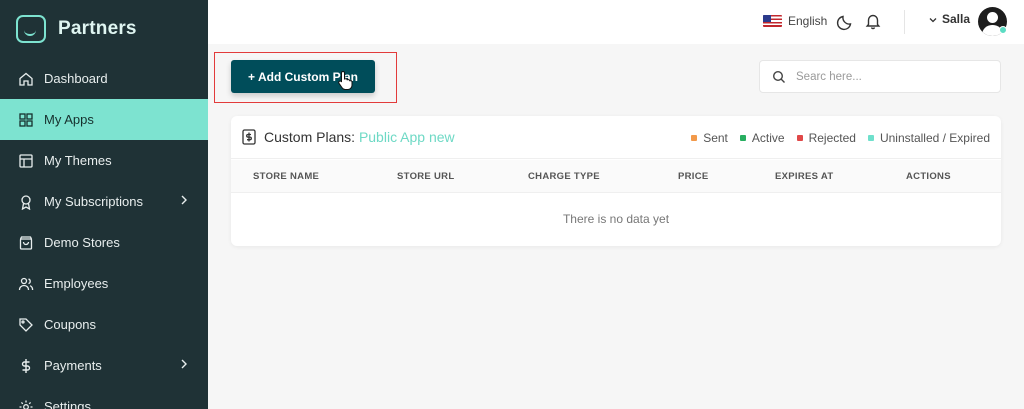 The image size is (1024, 409). I want to click on user-menu: Salla, so click(949, 19).